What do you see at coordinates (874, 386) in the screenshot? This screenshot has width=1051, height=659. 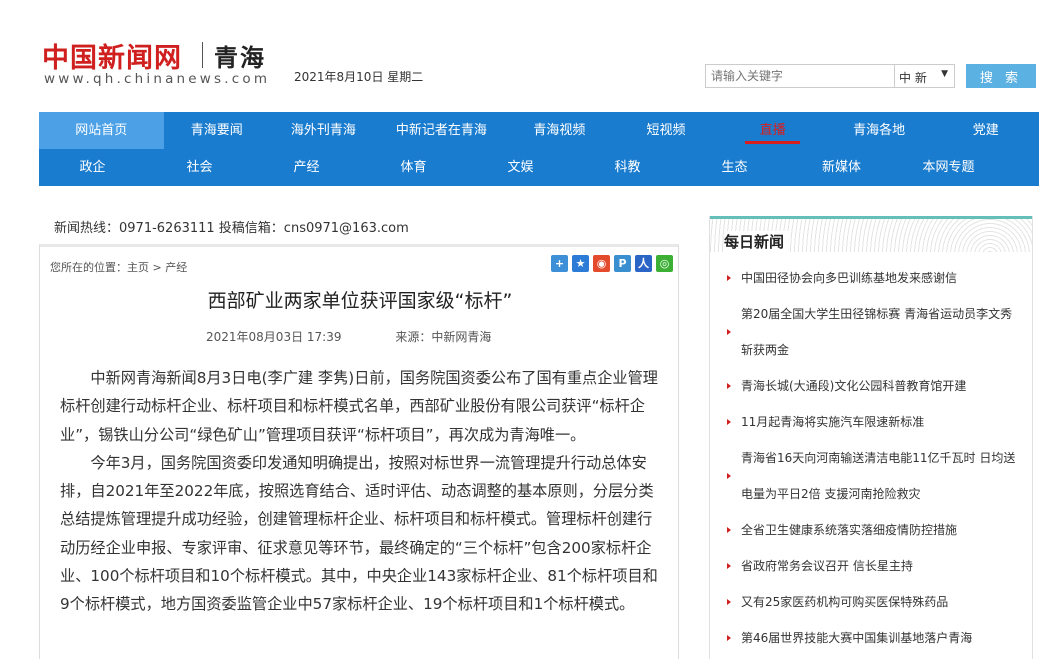 I see `list-item: 青海长城(大通段)文化公园科普教育馆开建` at bounding box center [874, 386].